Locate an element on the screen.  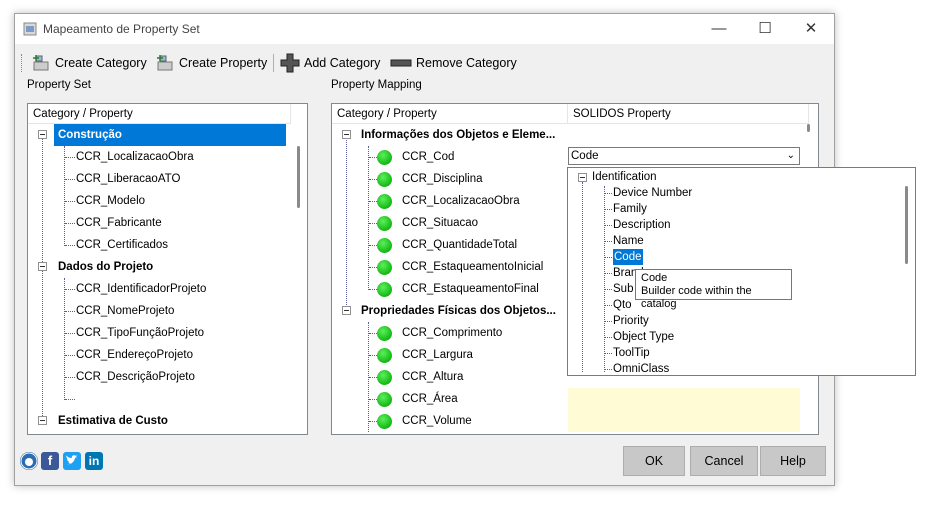
dropdown-item: Sub is located at coordinates (623, 289).